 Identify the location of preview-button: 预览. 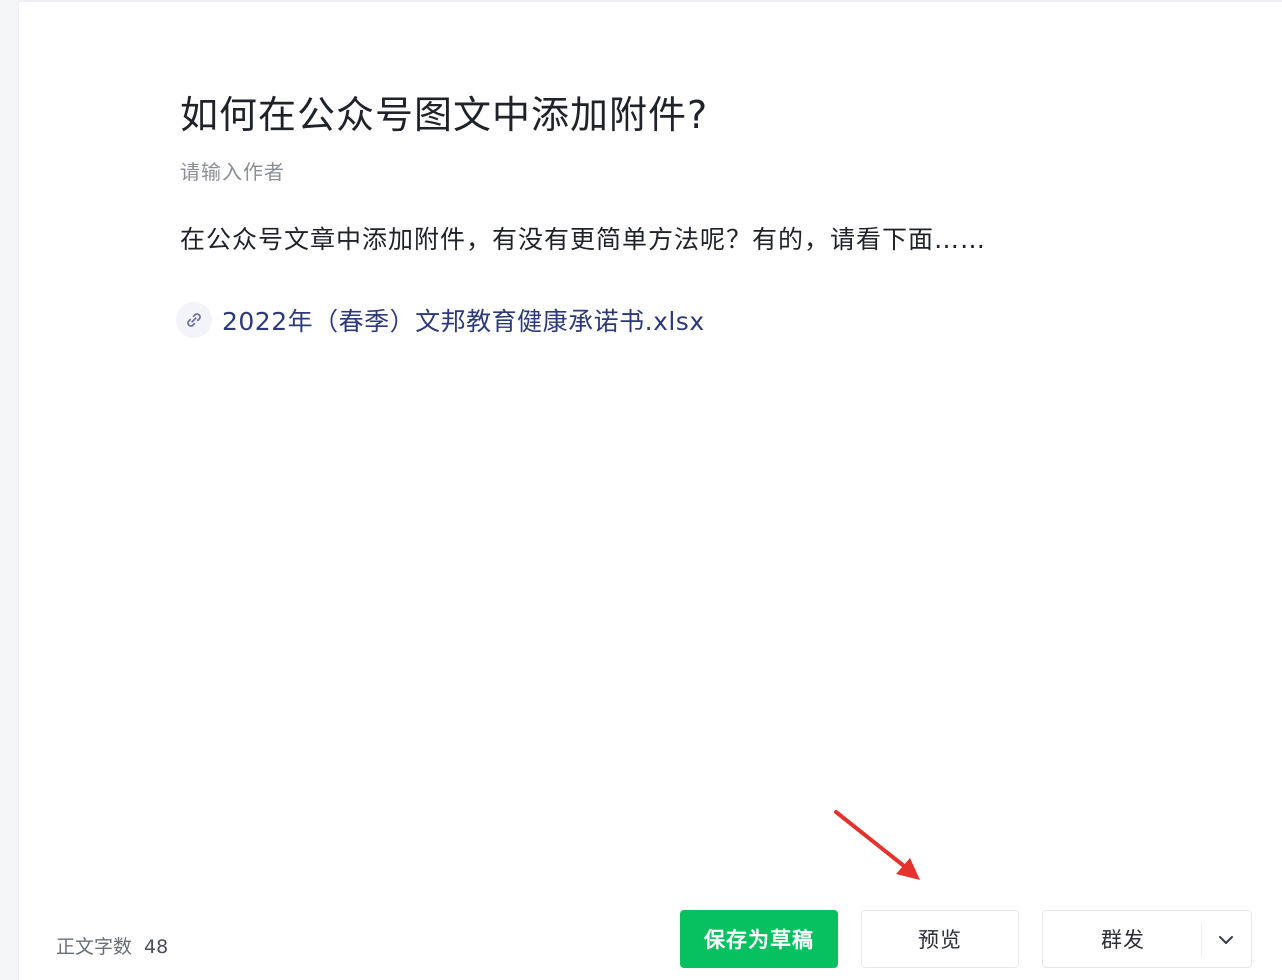
(940, 939).